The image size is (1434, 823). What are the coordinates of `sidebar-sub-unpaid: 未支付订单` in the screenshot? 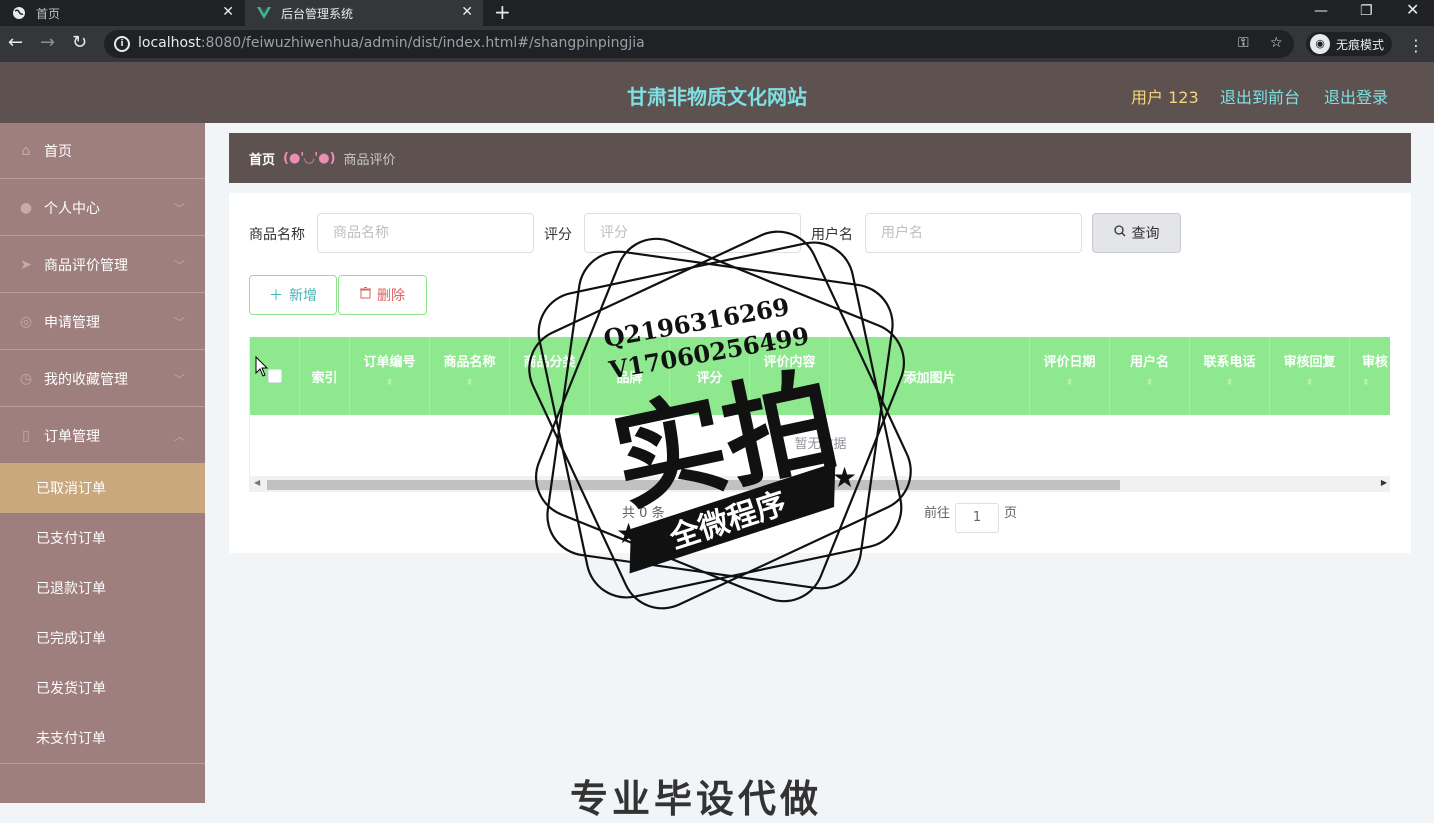 It's located at (102, 738).